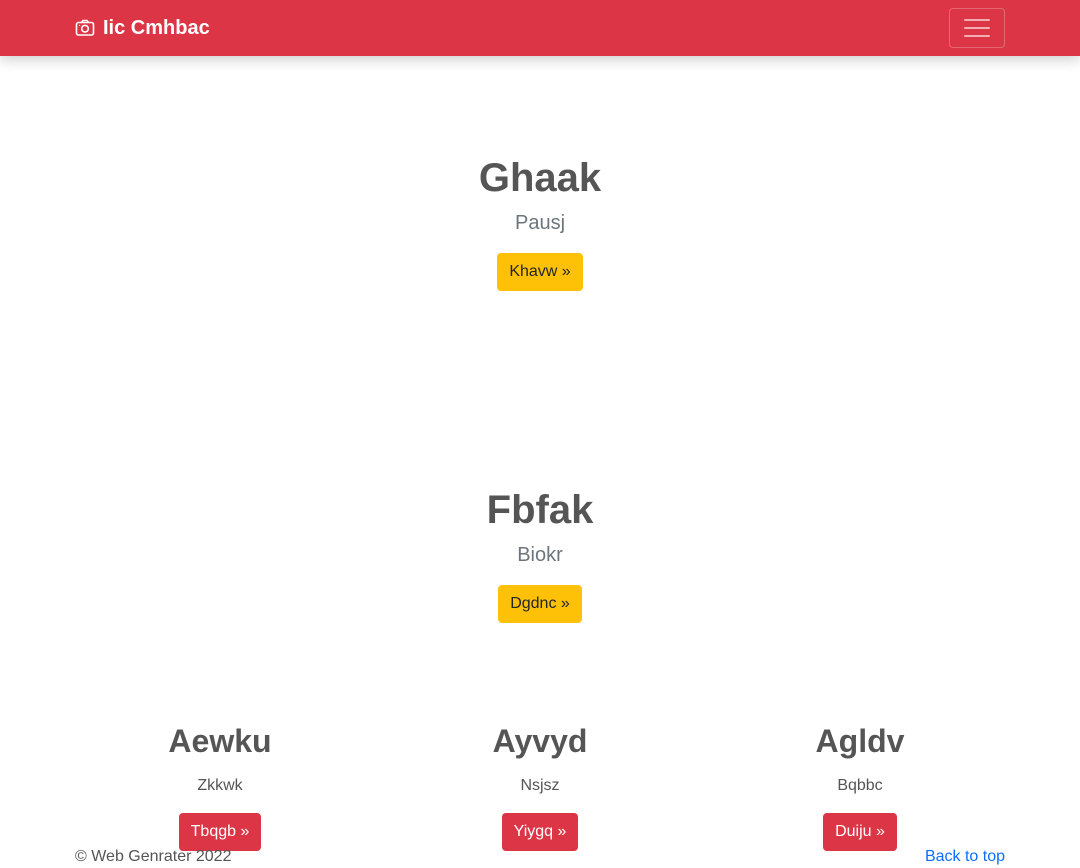  I want to click on feature-column-2: Ayvyd Nsjsz Yiygq », so click(540, 786).